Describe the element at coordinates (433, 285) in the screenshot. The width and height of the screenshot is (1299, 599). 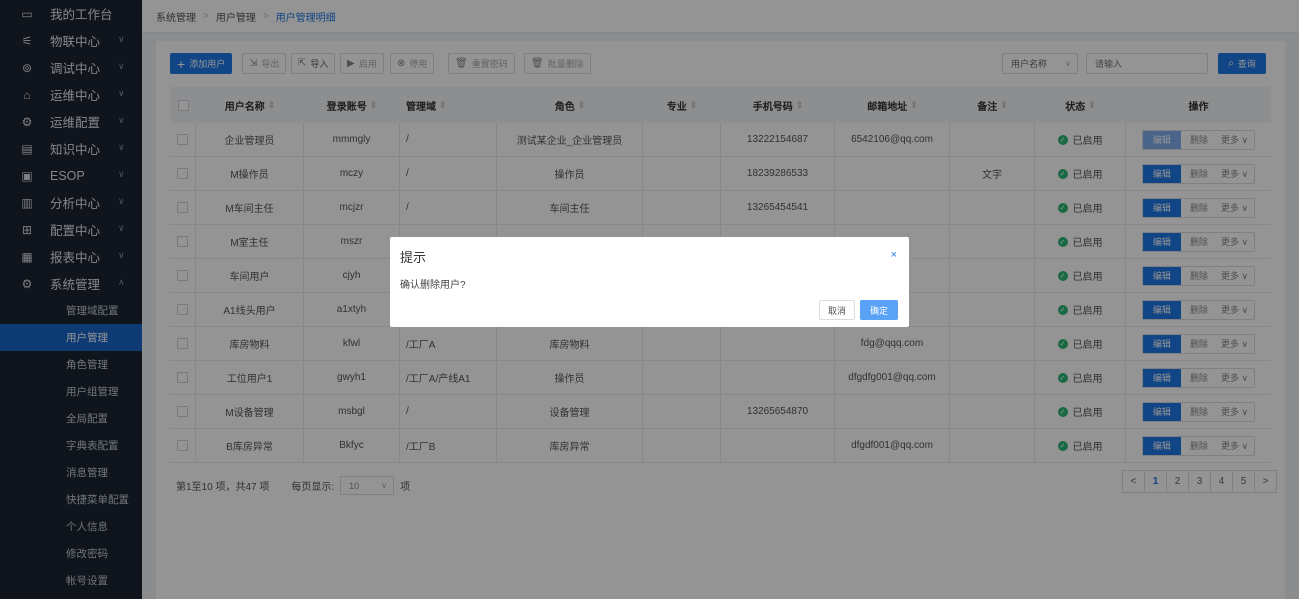
I see `dialog-message: 确认删除用户?` at that location.